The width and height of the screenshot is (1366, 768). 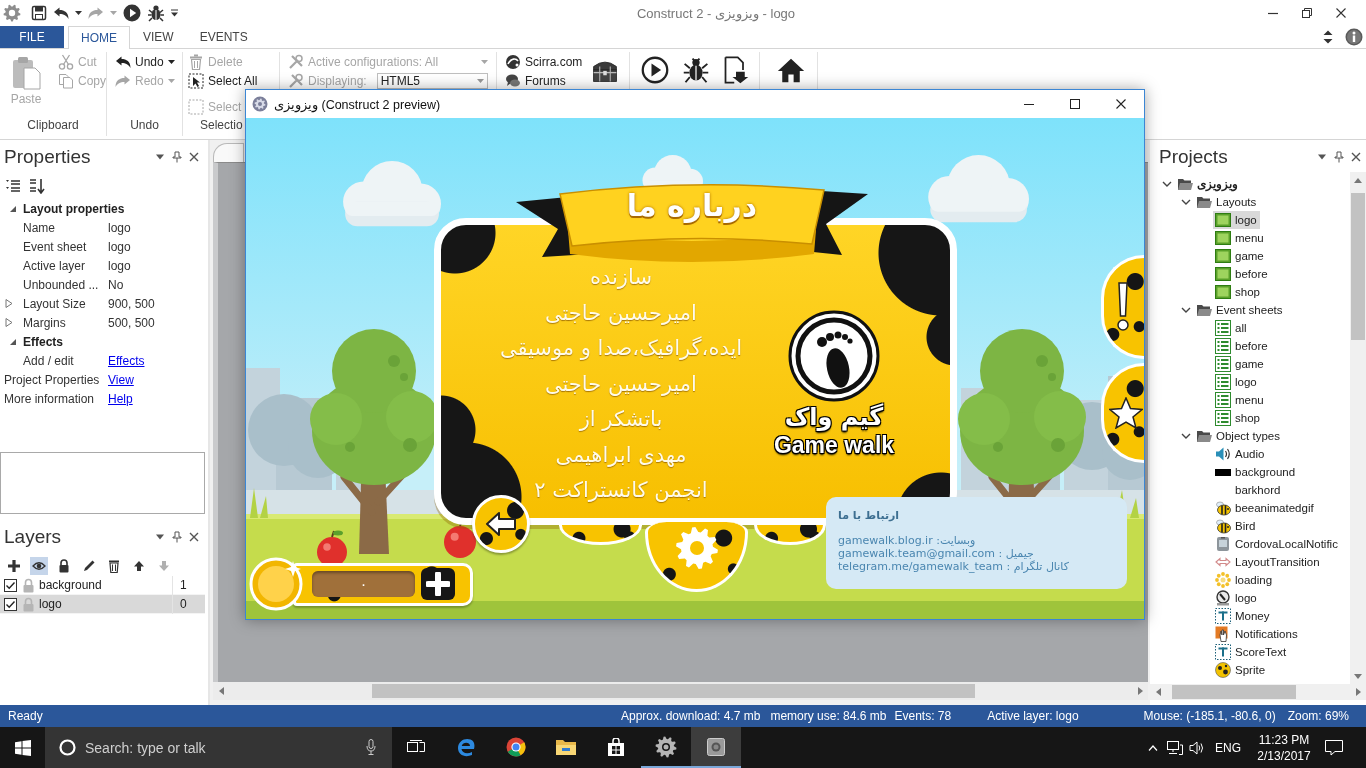 I want to click on layout-icon, so click(x=1223, y=238).